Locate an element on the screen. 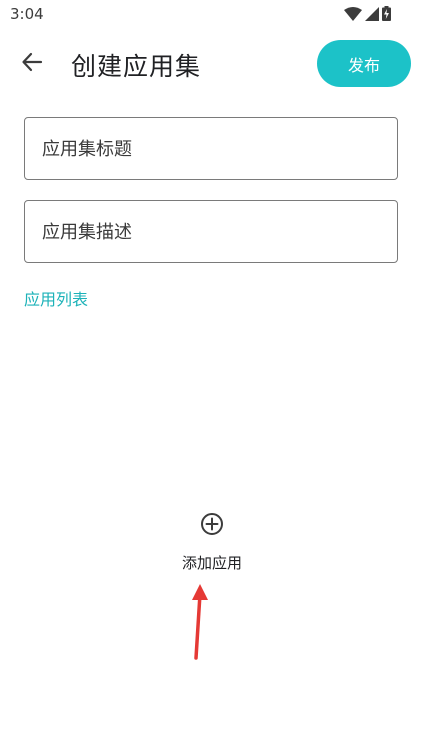 The image size is (423, 752). arrow-back-icon is located at coordinates (32, 64).